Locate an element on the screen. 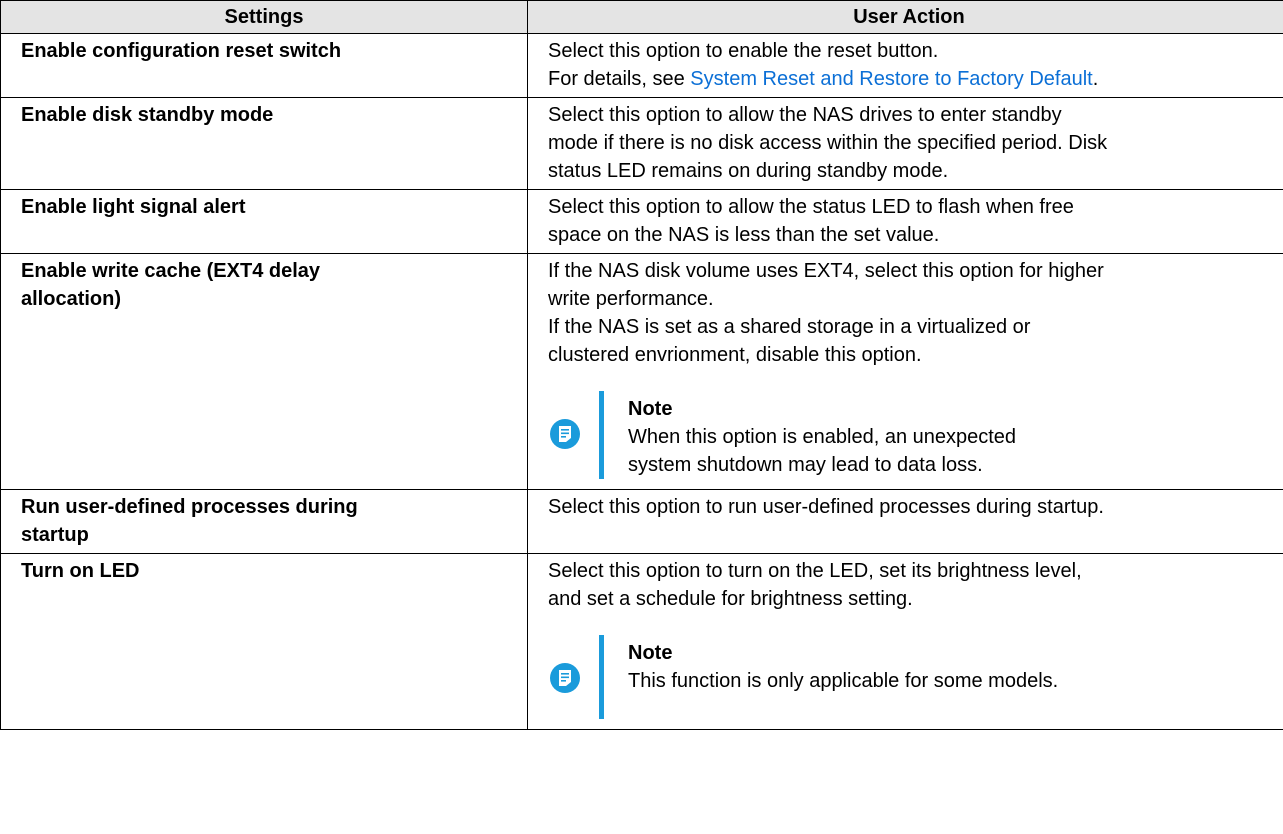 Image resolution: width=1283 pixels, height=834 pixels. setting-name: Enable configuration reset switch is located at coordinates (264, 65).